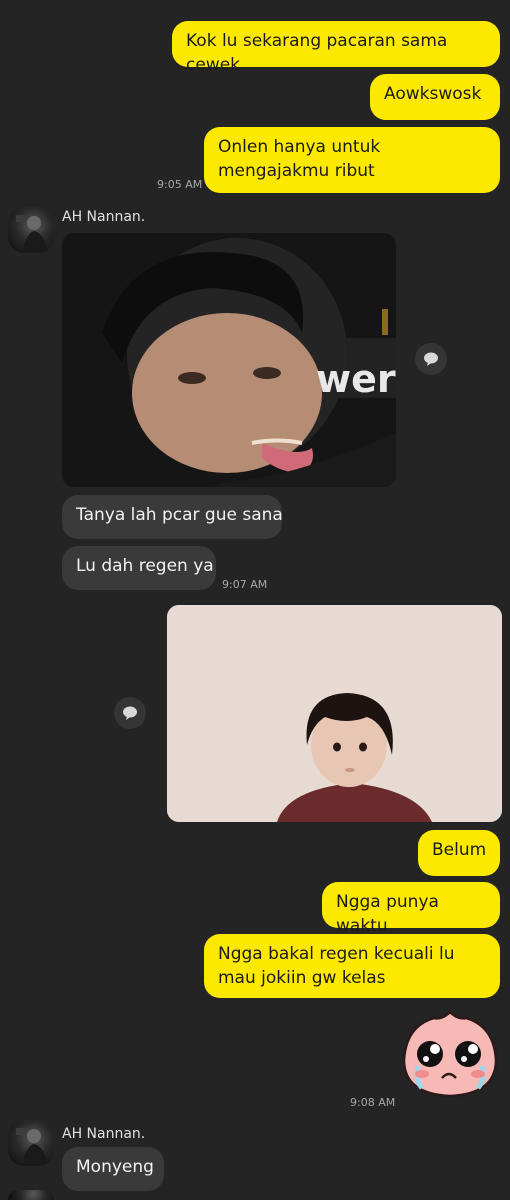  Describe the element at coordinates (373, 1102) in the screenshot. I see `timestamp: 9:08 AM` at that location.